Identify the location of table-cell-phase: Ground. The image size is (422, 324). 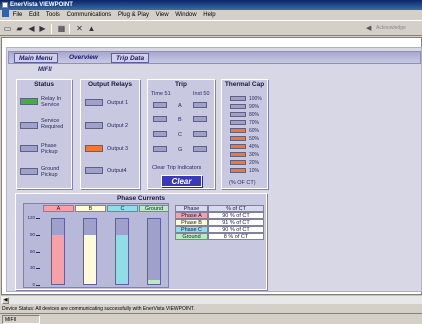
(191, 236).